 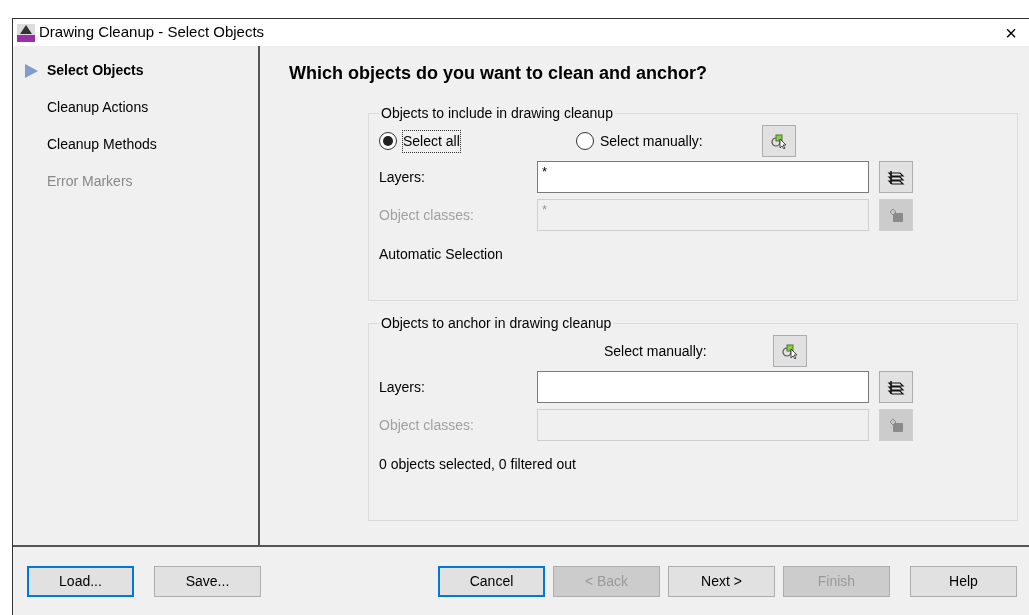 I want to click on selection-note: Automatic Selection, so click(x=441, y=254).